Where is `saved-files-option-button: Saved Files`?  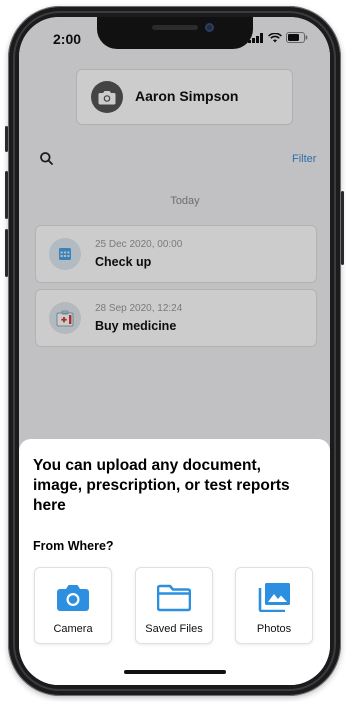 saved-files-option-button: Saved Files is located at coordinates (174, 605).